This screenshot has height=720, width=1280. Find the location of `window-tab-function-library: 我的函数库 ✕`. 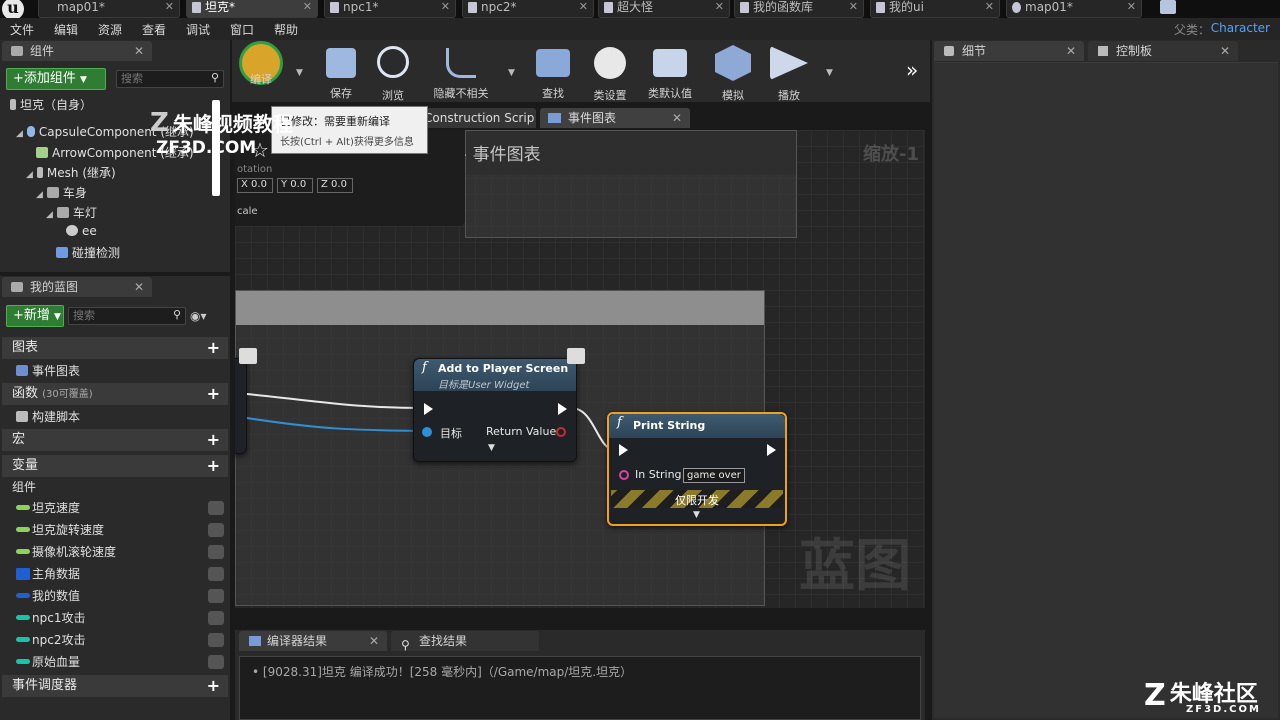

window-tab-function-library: 我的函数库 ✕ is located at coordinates (799, 9).